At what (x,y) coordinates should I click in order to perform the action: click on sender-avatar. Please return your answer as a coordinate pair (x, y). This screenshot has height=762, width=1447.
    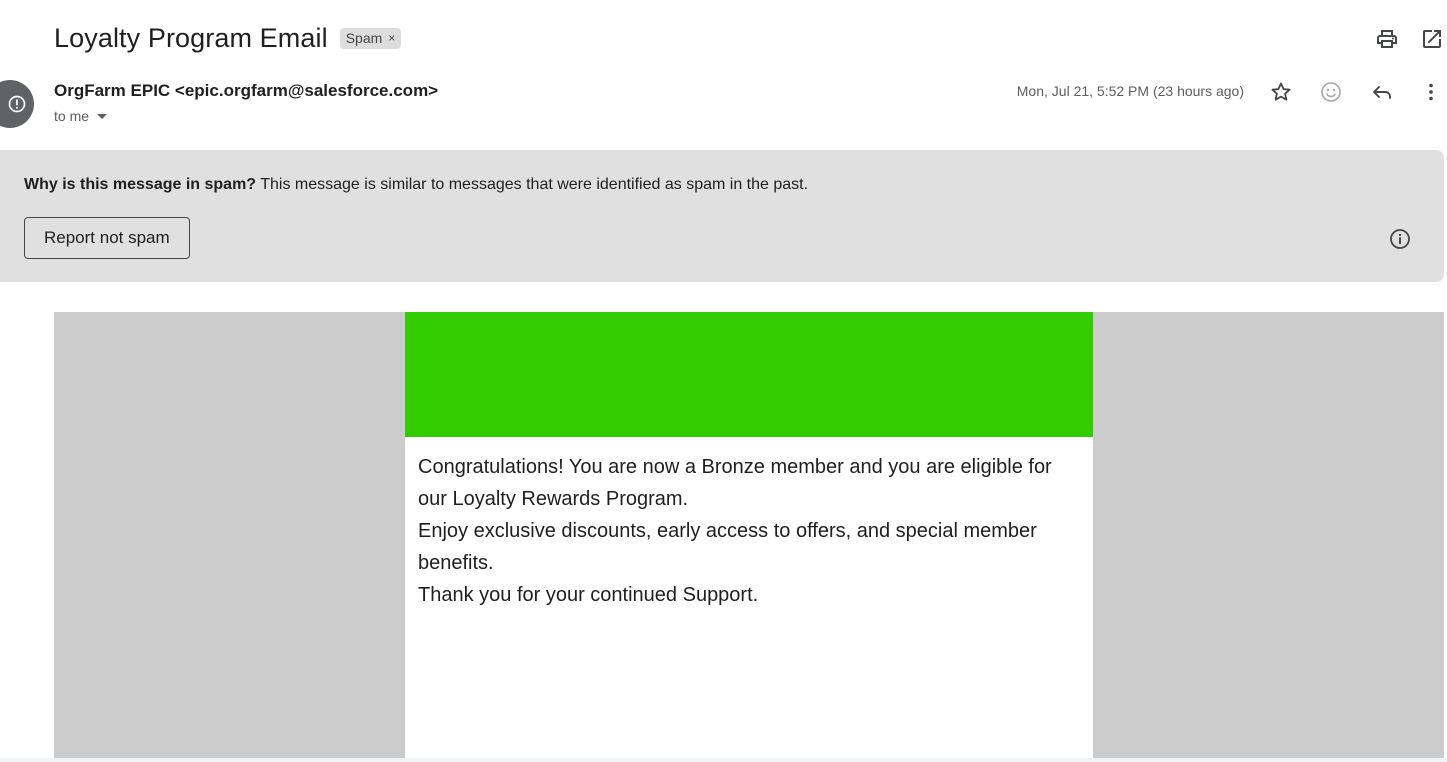
    Looking at the image, I should click on (17, 104).